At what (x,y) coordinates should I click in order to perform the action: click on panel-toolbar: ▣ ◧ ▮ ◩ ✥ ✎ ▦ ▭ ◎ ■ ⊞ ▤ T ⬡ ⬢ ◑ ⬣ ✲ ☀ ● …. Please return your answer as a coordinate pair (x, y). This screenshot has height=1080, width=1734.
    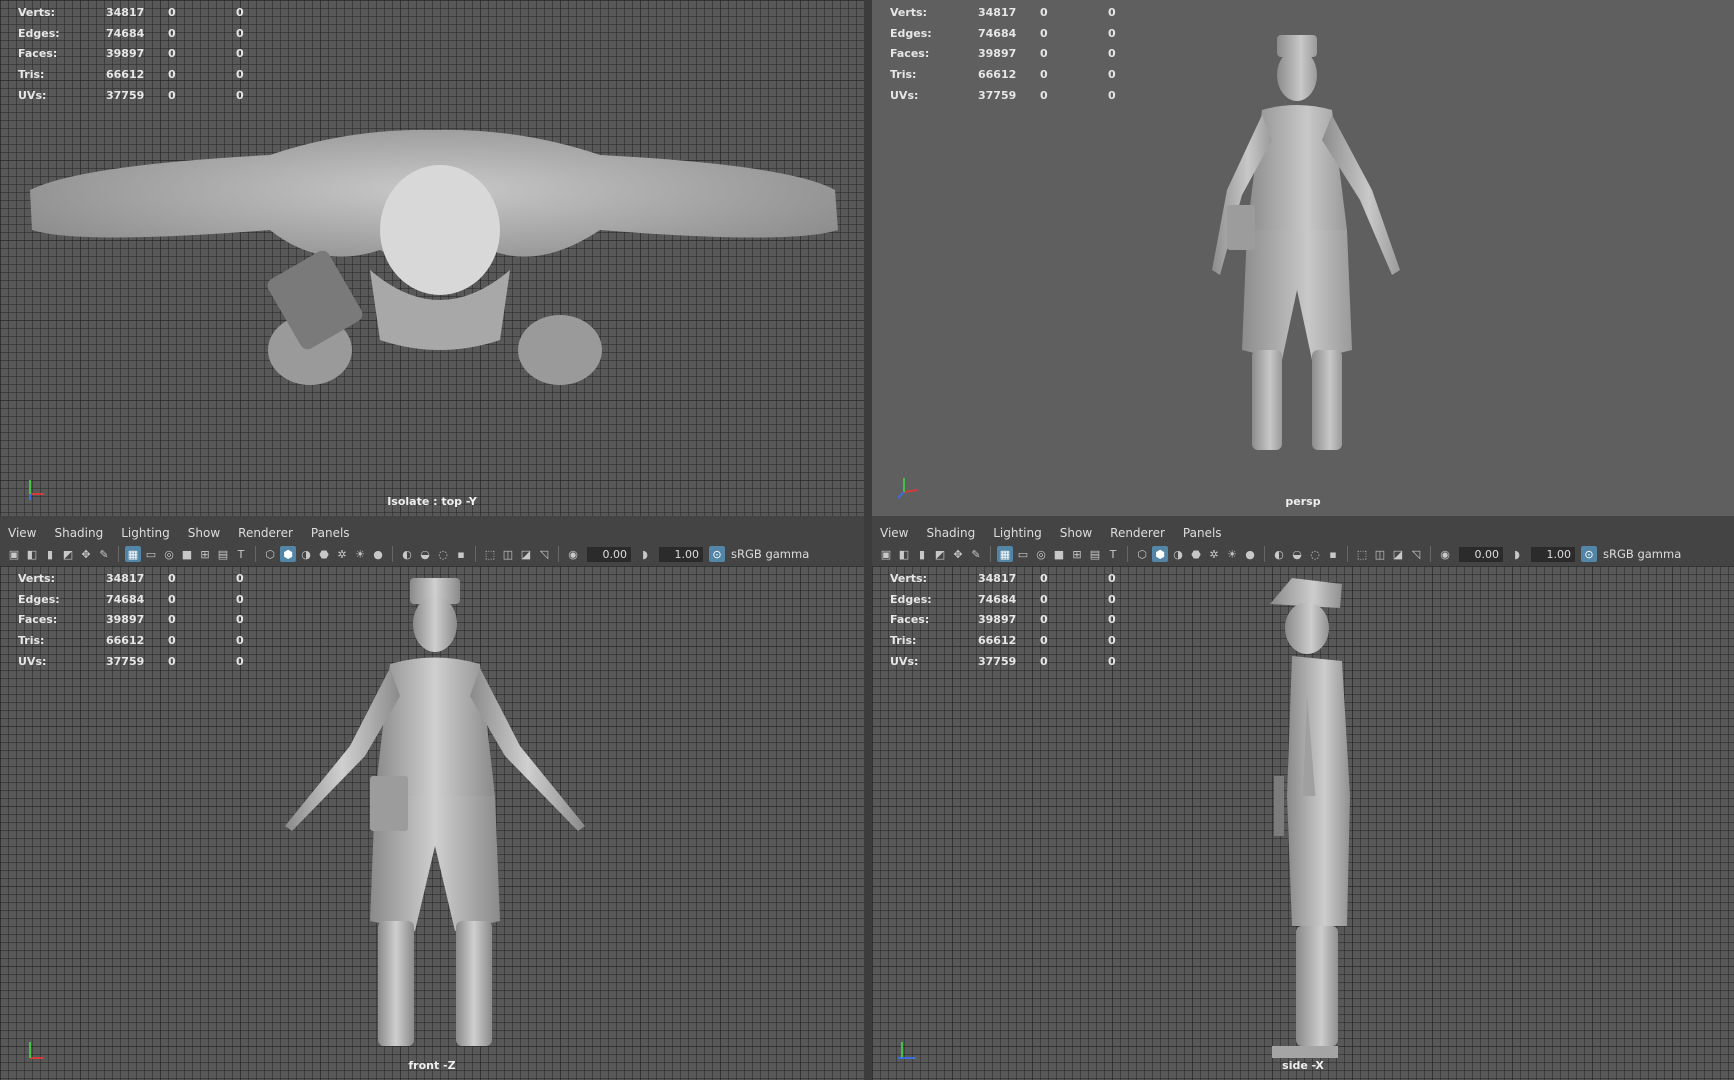
    Looking at the image, I should click on (1303, 554).